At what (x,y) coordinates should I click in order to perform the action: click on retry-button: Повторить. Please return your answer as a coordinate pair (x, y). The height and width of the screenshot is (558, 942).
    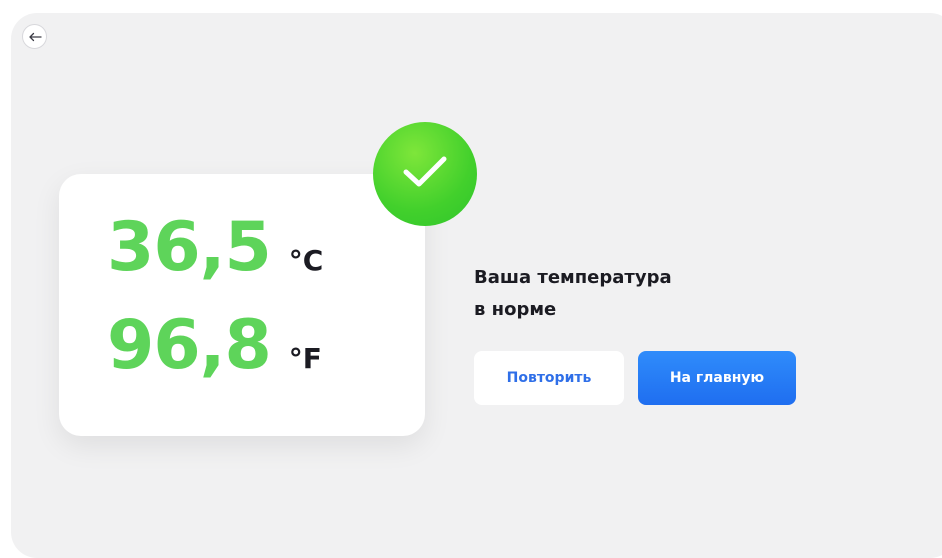
    Looking at the image, I should click on (549, 378).